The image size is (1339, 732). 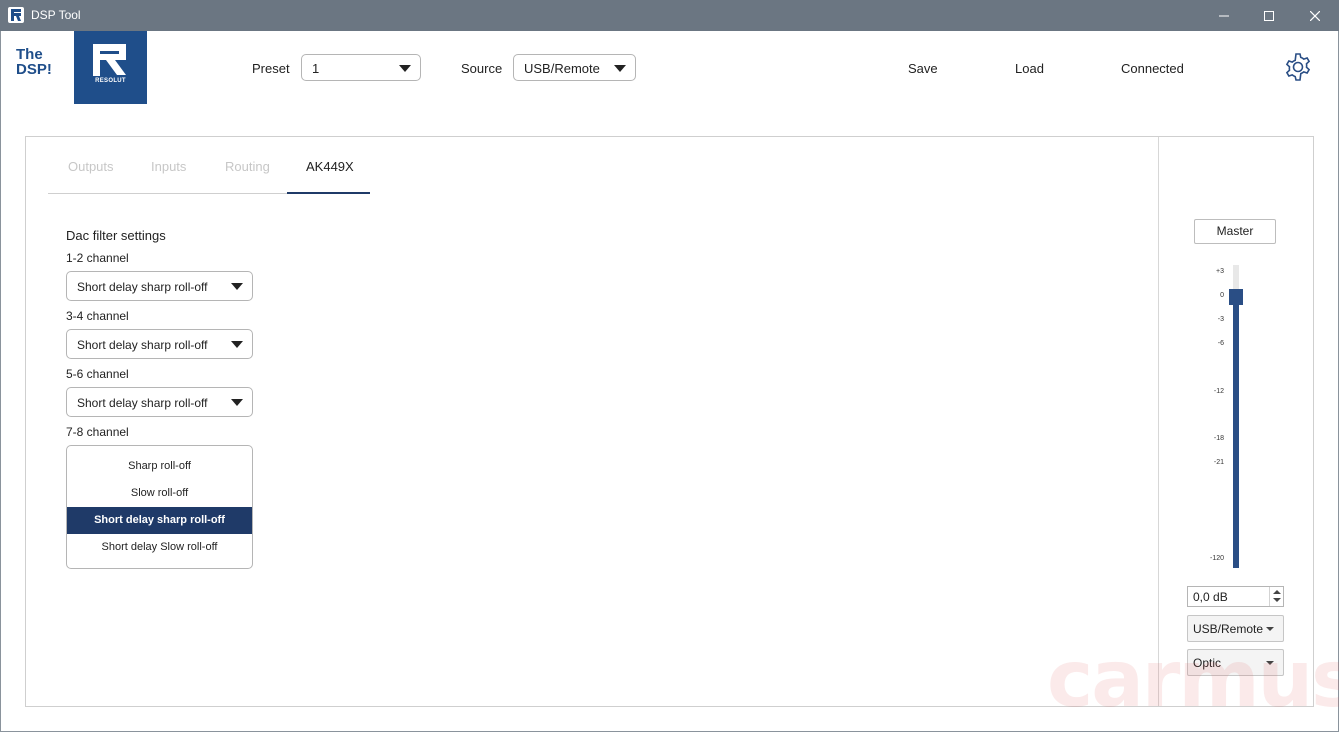 I want to click on channel-5-6-value: Short delay sharp roll-off, so click(x=142, y=403).